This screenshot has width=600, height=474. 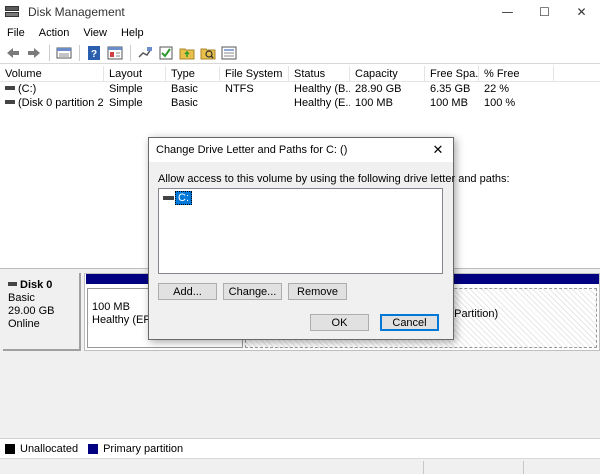 I want to click on file-system-cell, so click(x=254, y=103).